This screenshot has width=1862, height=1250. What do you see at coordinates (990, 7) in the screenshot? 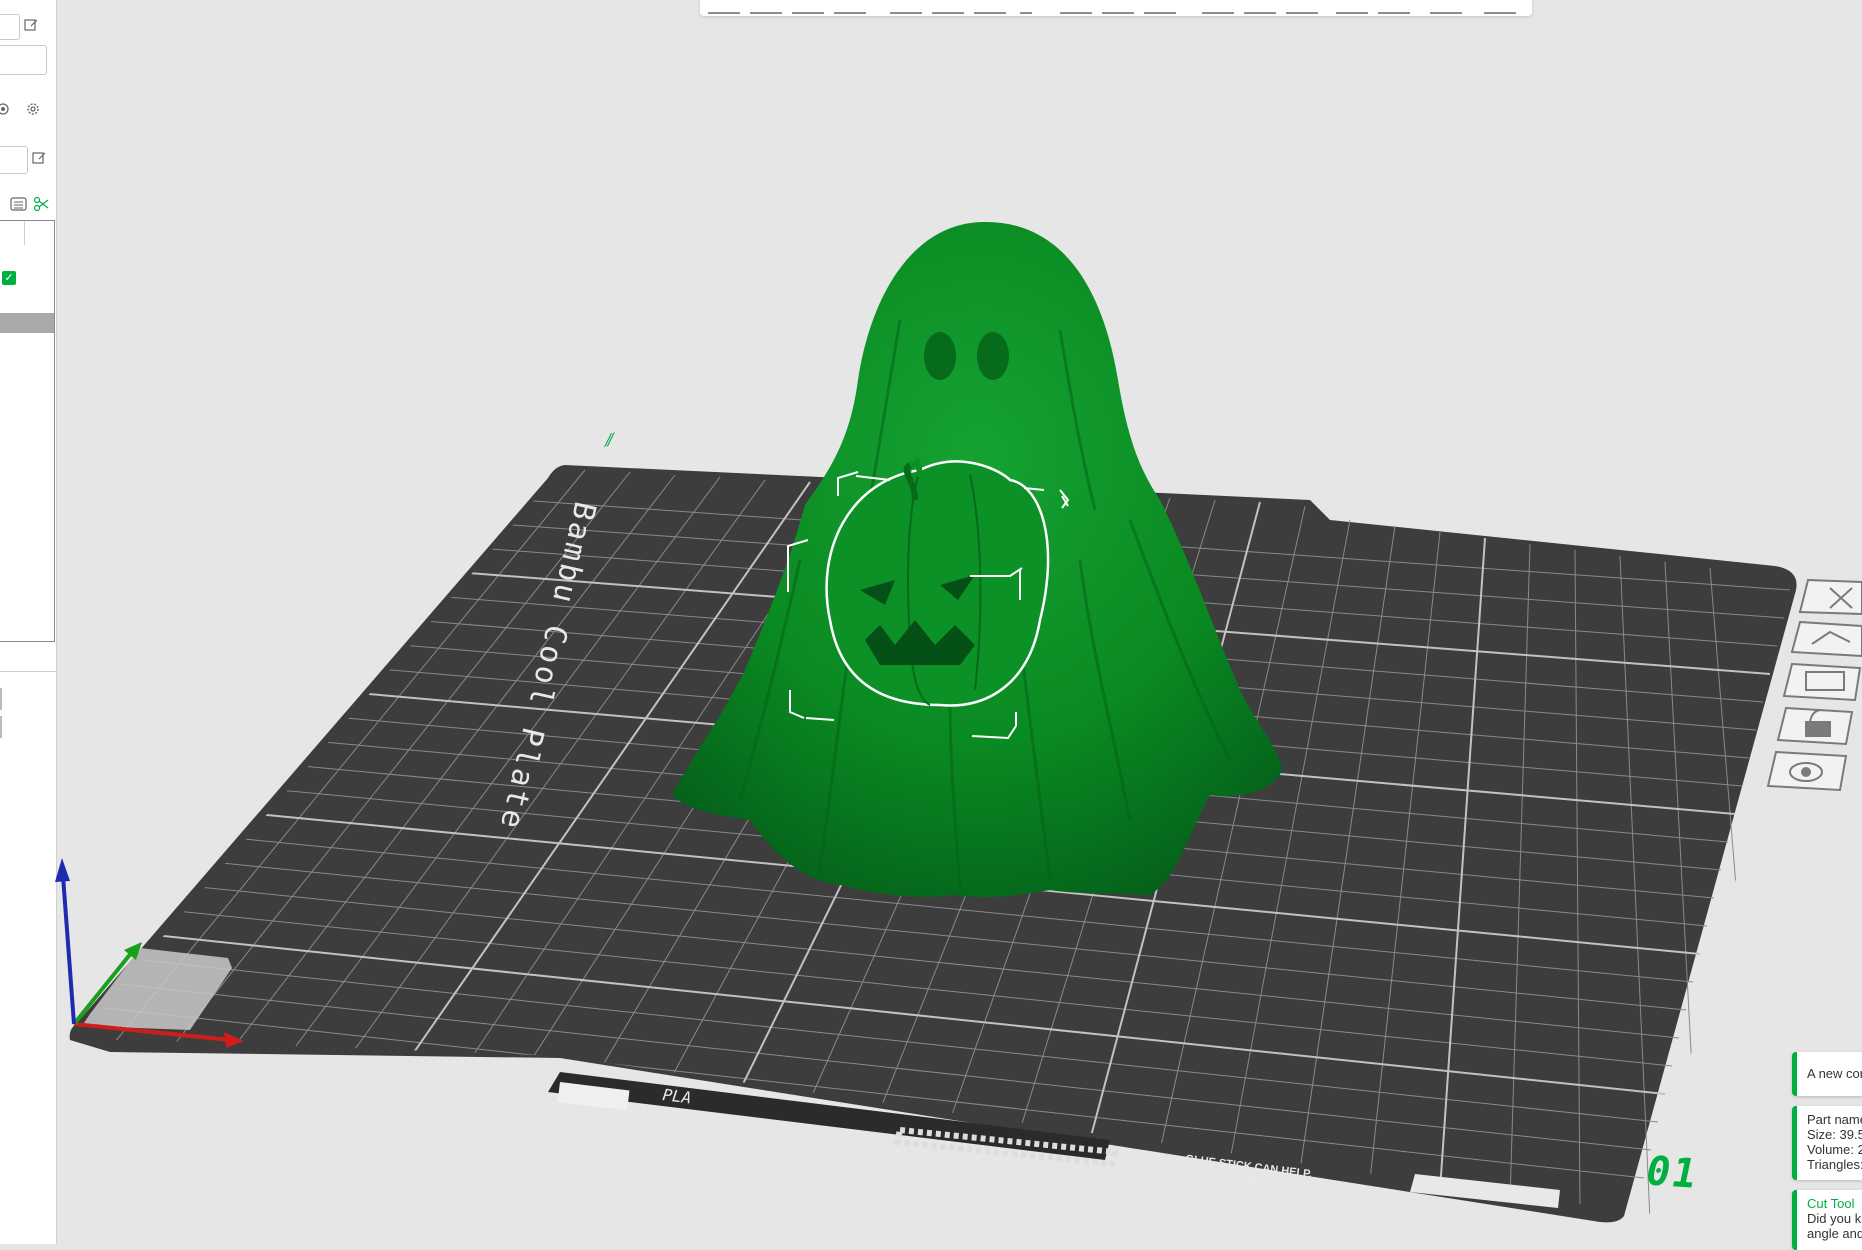
I see `scale-button` at bounding box center [990, 7].